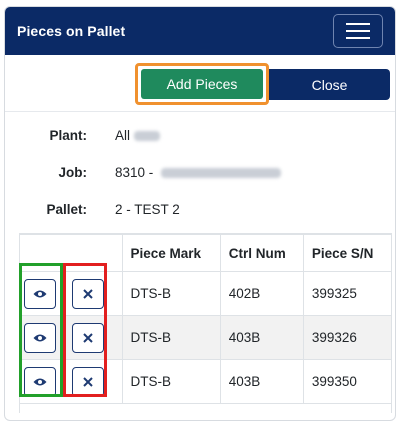  Describe the element at coordinates (346, 293) in the screenshot. I see `piece-sn-cell: 399325` at that location.